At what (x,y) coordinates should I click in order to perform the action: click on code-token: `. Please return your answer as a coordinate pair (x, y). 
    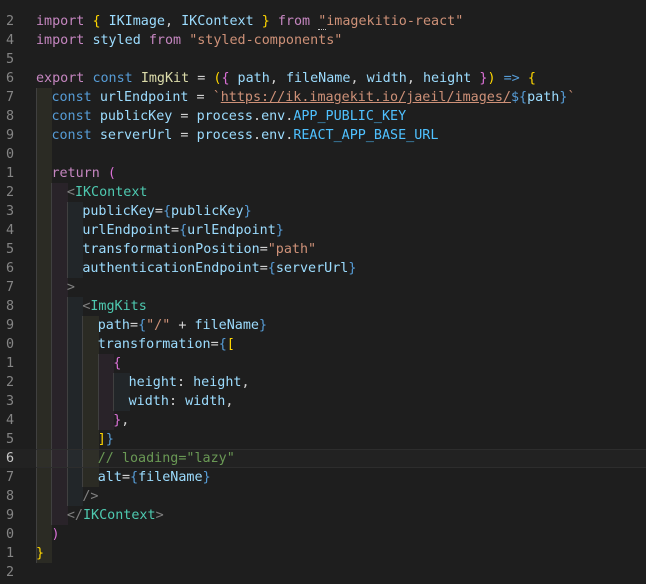
    Looking at the image, I should click on (216, 97).